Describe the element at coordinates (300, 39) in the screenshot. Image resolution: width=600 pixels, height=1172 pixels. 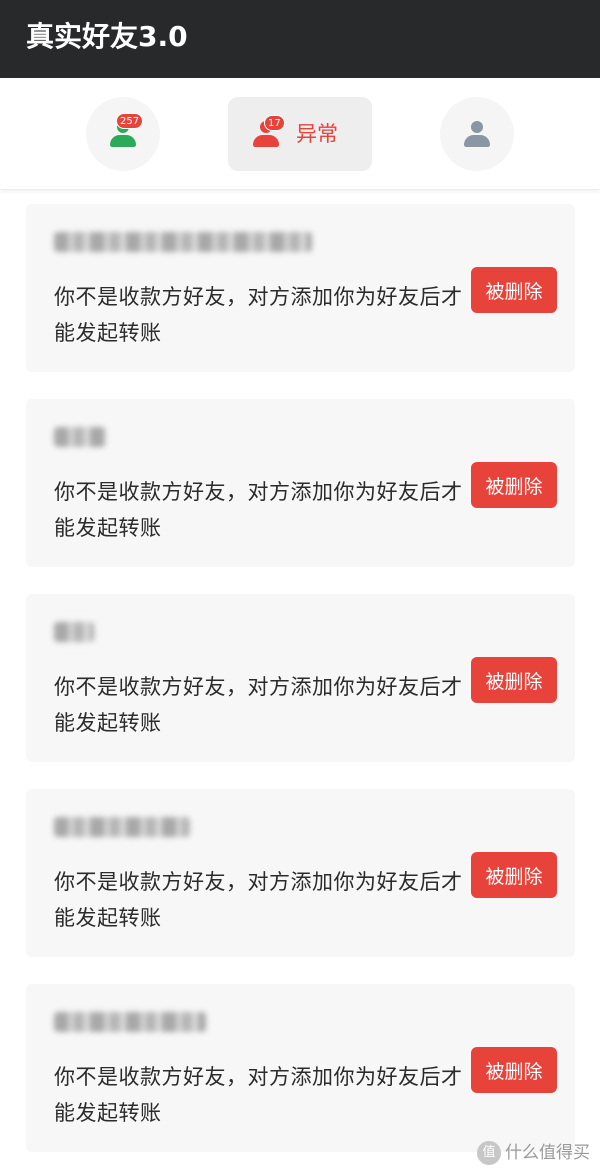
I see `app-title-bar: 真实好友3.0` at that location.